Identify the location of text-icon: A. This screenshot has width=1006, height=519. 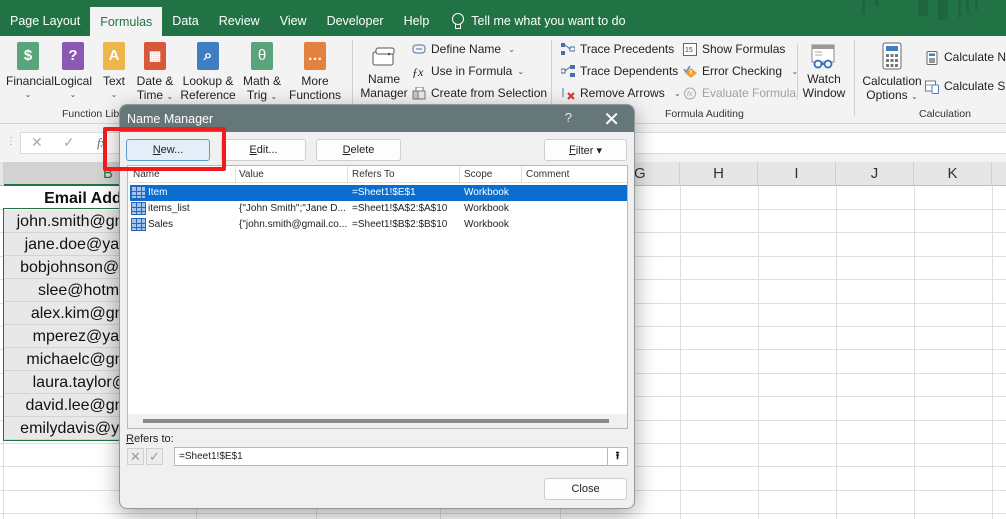
(114, 56).